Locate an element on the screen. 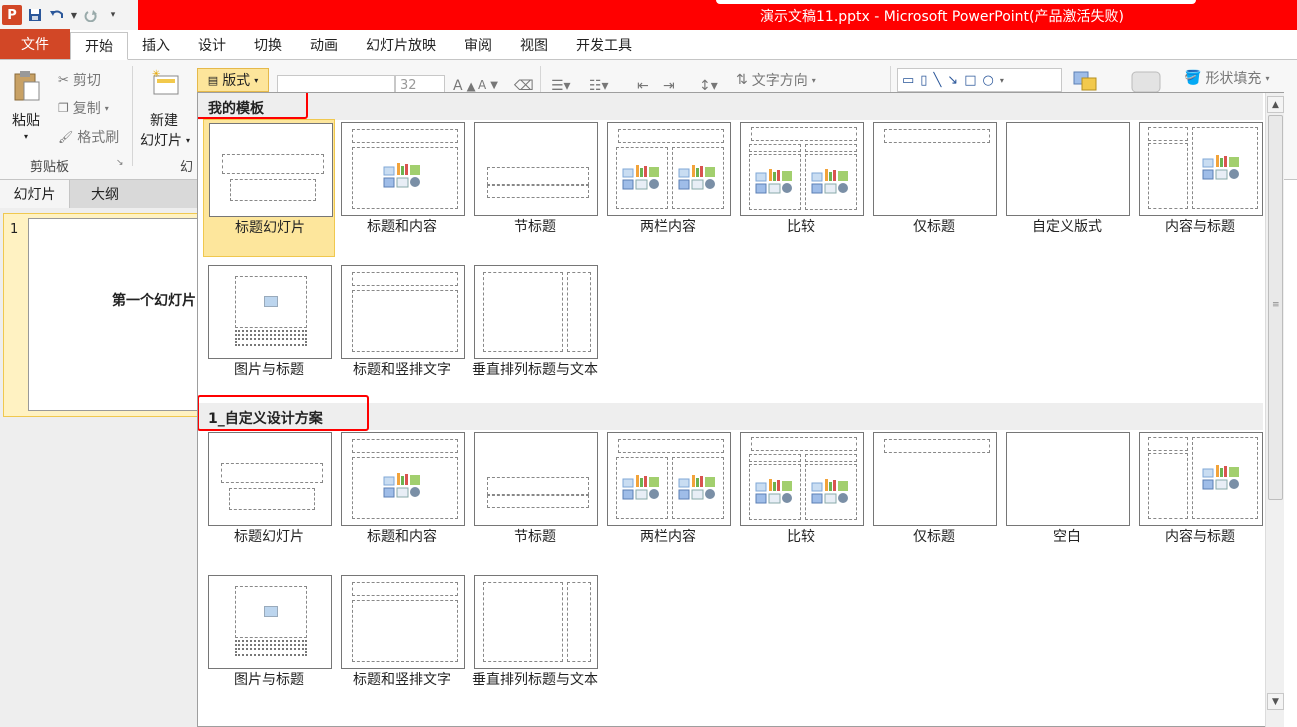 The height and width of the screenshot is (727, 1297). shapes-gallery: ▭ ▯ ╲ ↘ □ ○ ▾ is located at coordinates (979, 80).